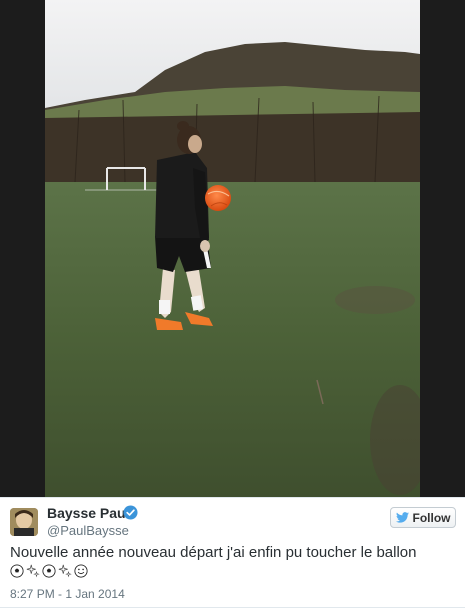  I want to click on divider, so click(232, 607).